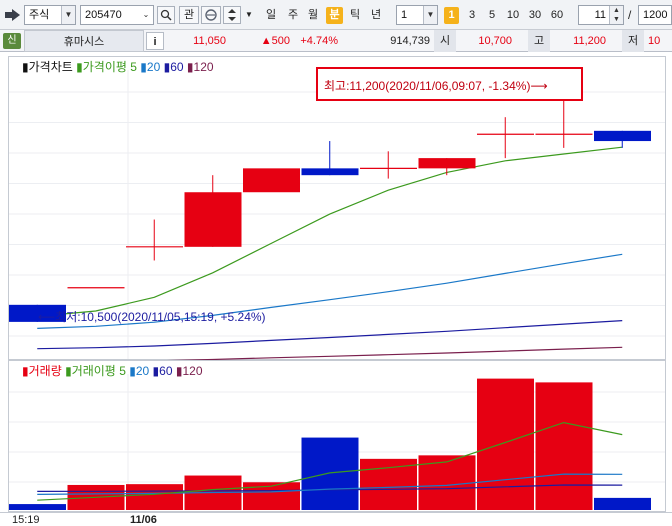 The width and height of the screenshot is (672, 526). What do you see at coordinates (39, 15) in the screenshot?
I see `market-select-value: 주식` at bounding box center [39, 15].